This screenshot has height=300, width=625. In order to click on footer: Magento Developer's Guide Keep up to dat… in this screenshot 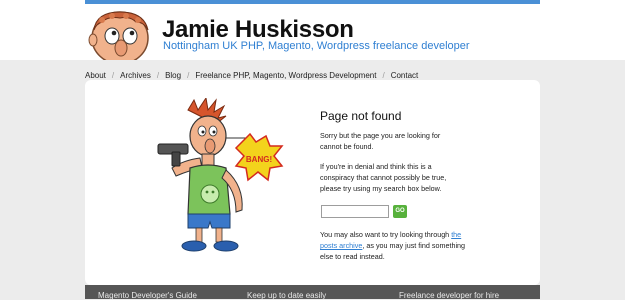, I will do `click(312, 292)`.